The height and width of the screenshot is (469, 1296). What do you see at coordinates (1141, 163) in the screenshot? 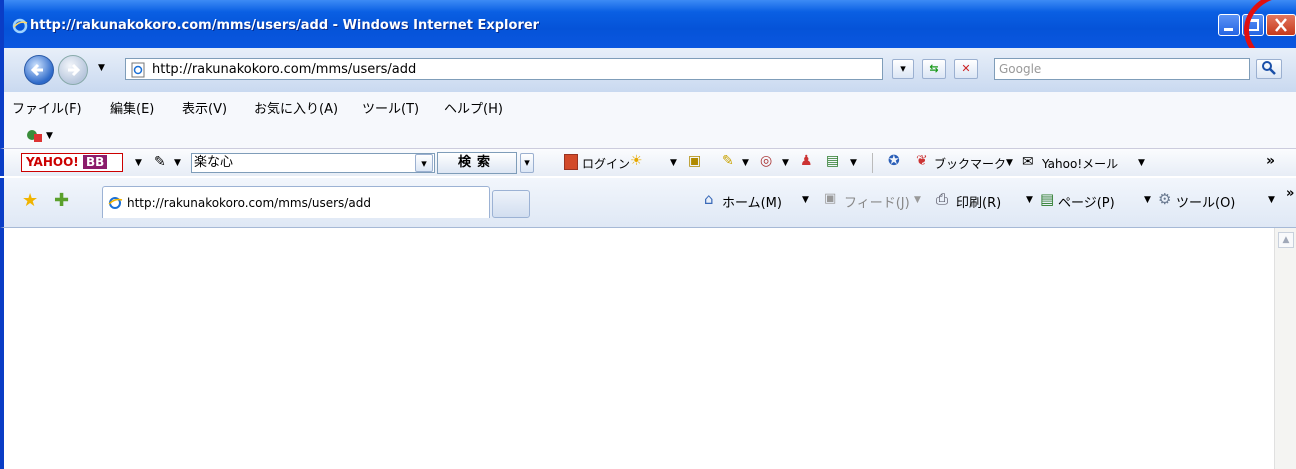
I see `mail-dropdown-icon: ▼` at bounding box center [1141, 163].